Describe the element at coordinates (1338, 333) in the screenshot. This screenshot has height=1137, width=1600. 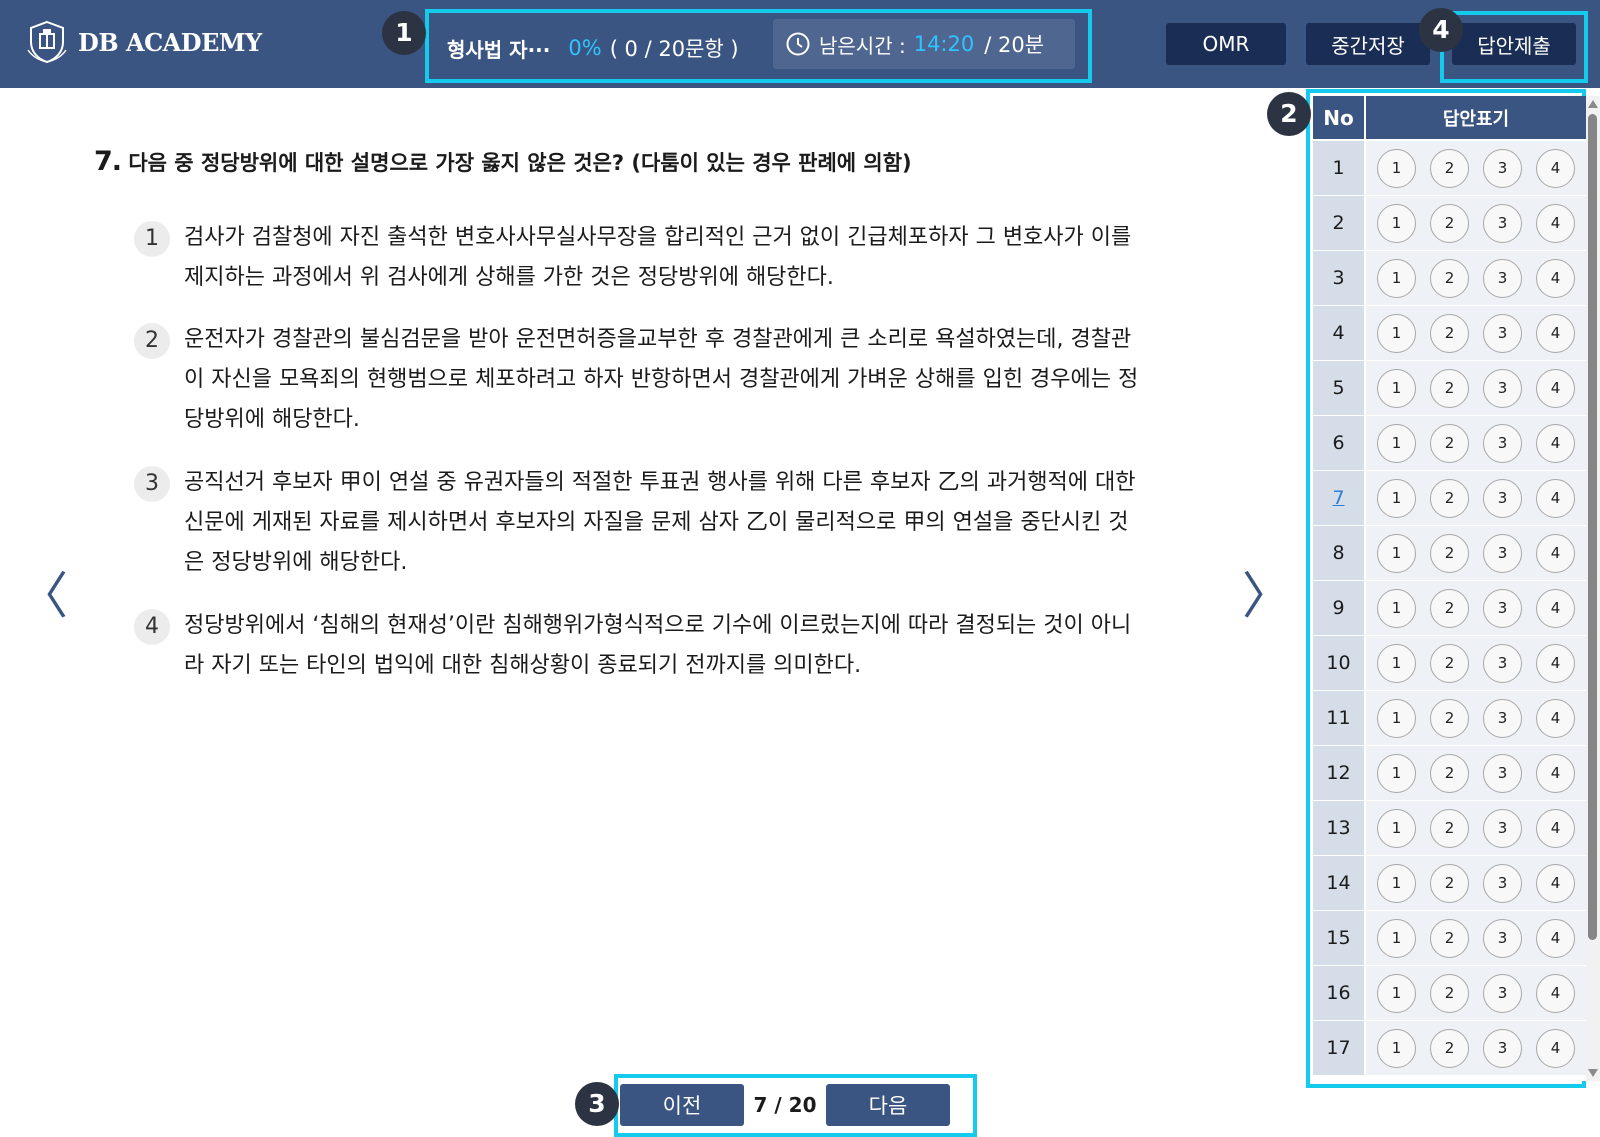
I see `answer-row-number: 4` at that location.